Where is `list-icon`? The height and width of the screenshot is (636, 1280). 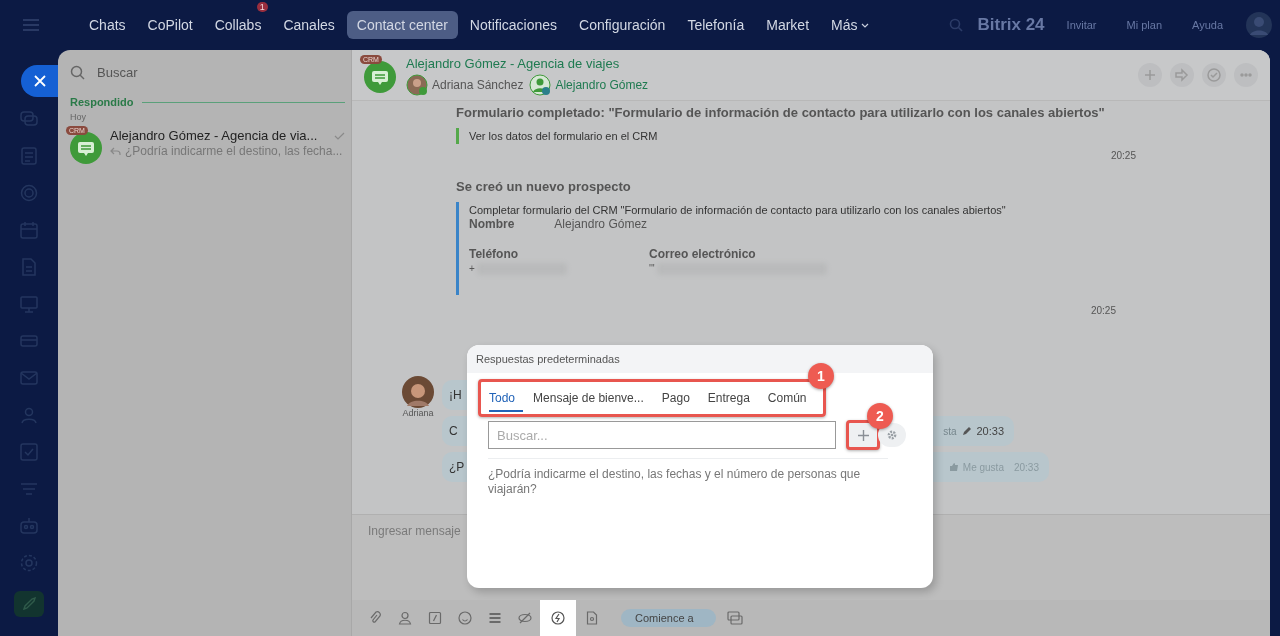
list-icon is located at coordinates (29, 156).